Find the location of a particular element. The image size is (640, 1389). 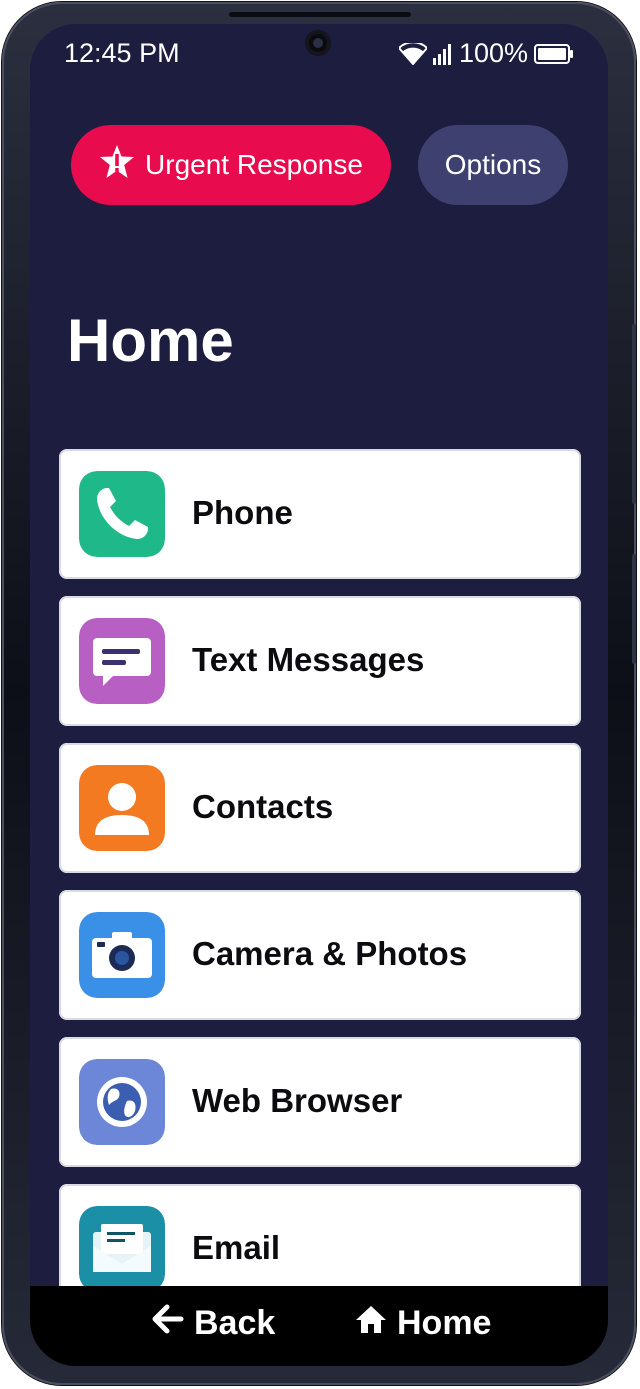

speaker-grille is located at coordinates (320, 14).